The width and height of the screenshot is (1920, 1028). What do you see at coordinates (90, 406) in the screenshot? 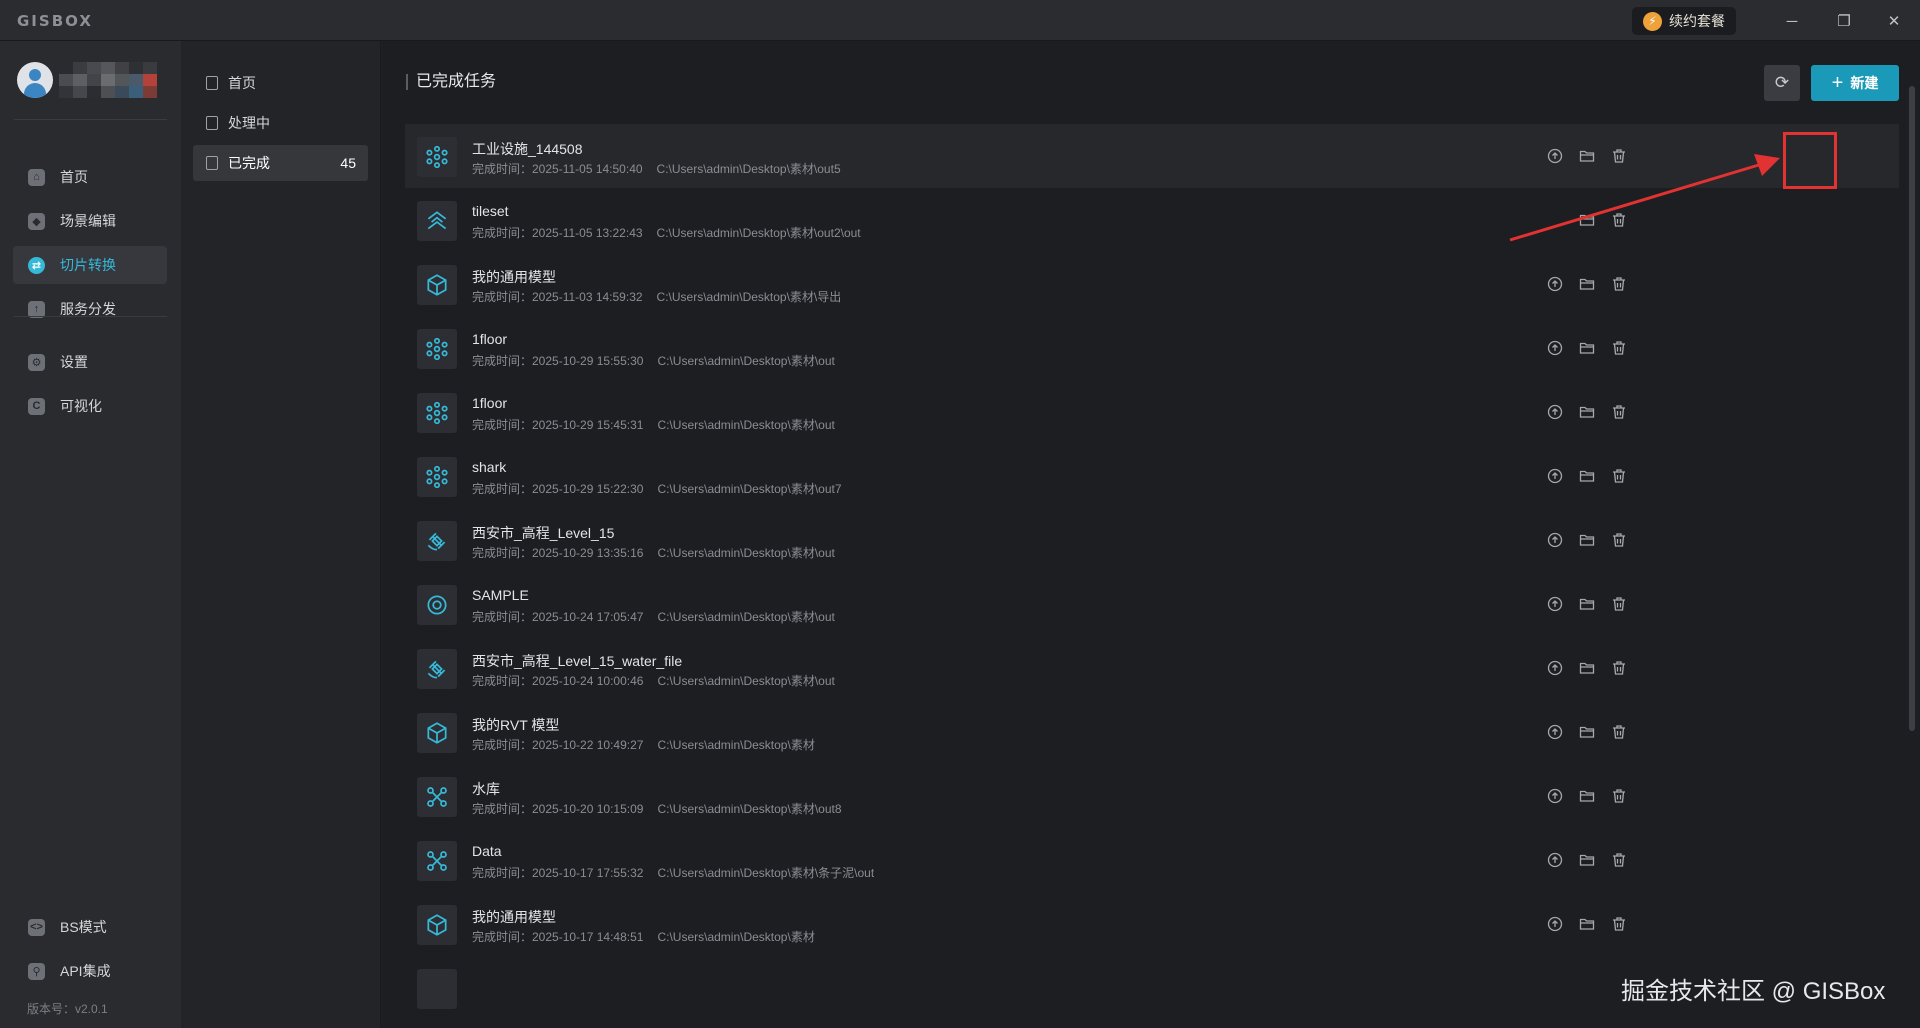
I see `sidebar-item-visualization: C 可视化` at bounding box center [90, 406].